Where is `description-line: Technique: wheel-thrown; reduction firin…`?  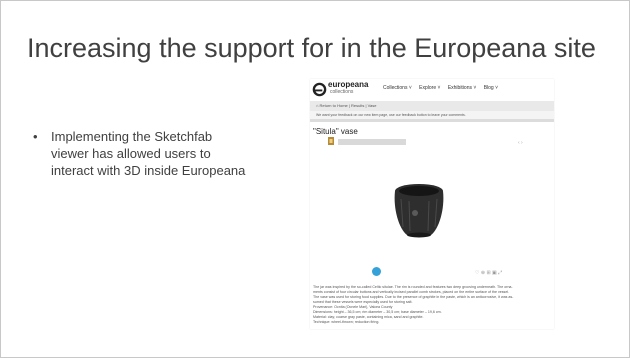
description-line: Technique: wheel-thrown; reduction firin… is located at coordinates (346, 322).